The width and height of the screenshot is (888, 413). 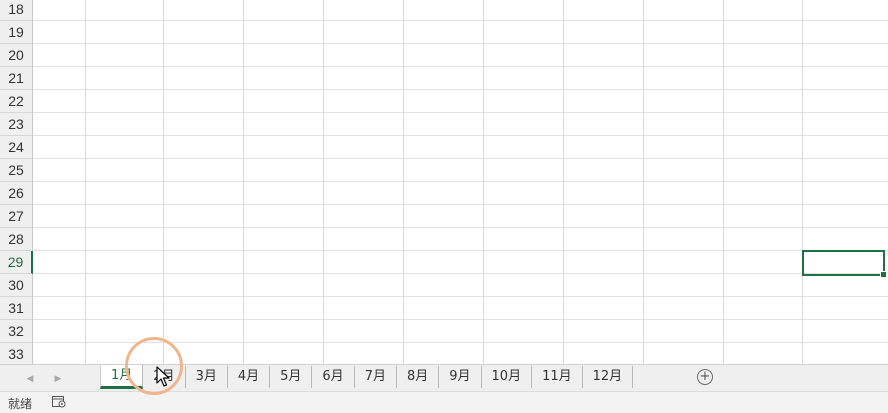 I want to click on row-header: 30, so click(x=16, y=285).